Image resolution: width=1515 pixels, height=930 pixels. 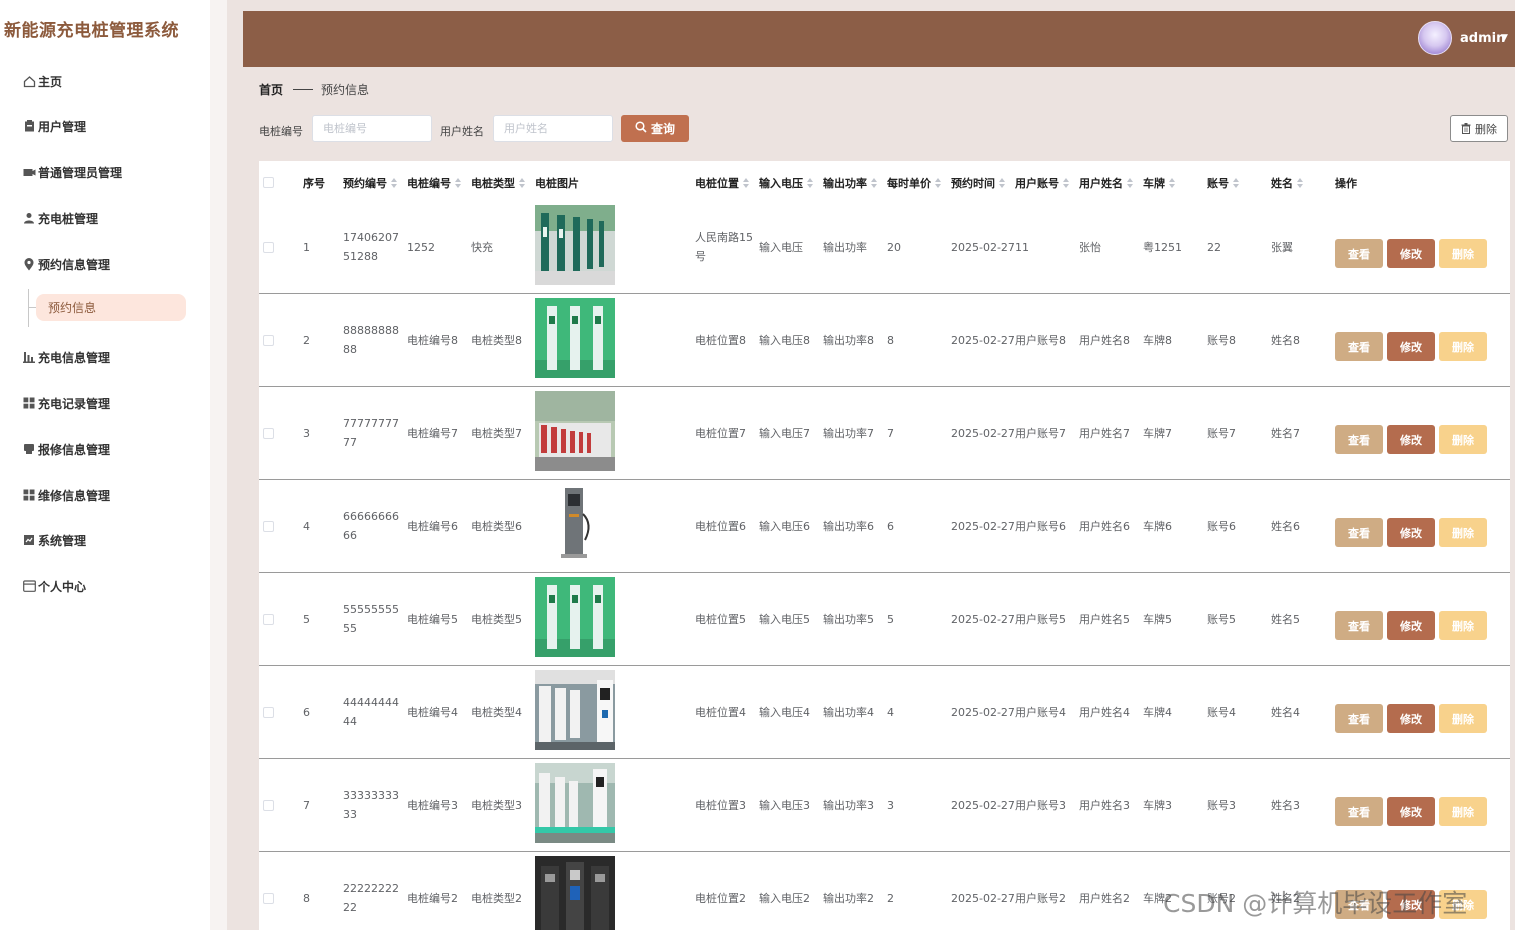 I want to click on col-time: 预约时间, so click(x=978, y=183).